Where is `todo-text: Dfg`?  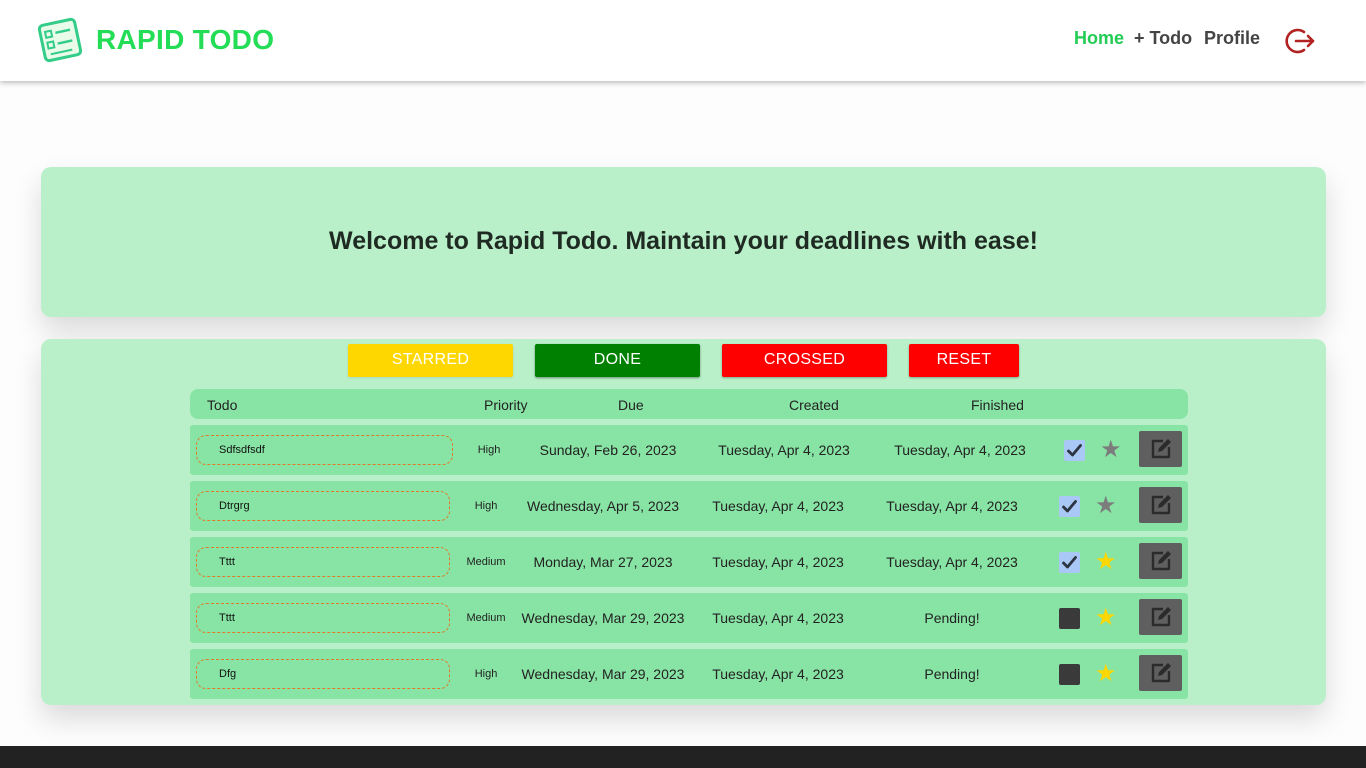 todo-text: Dfg is located at coordinates (323, 674).